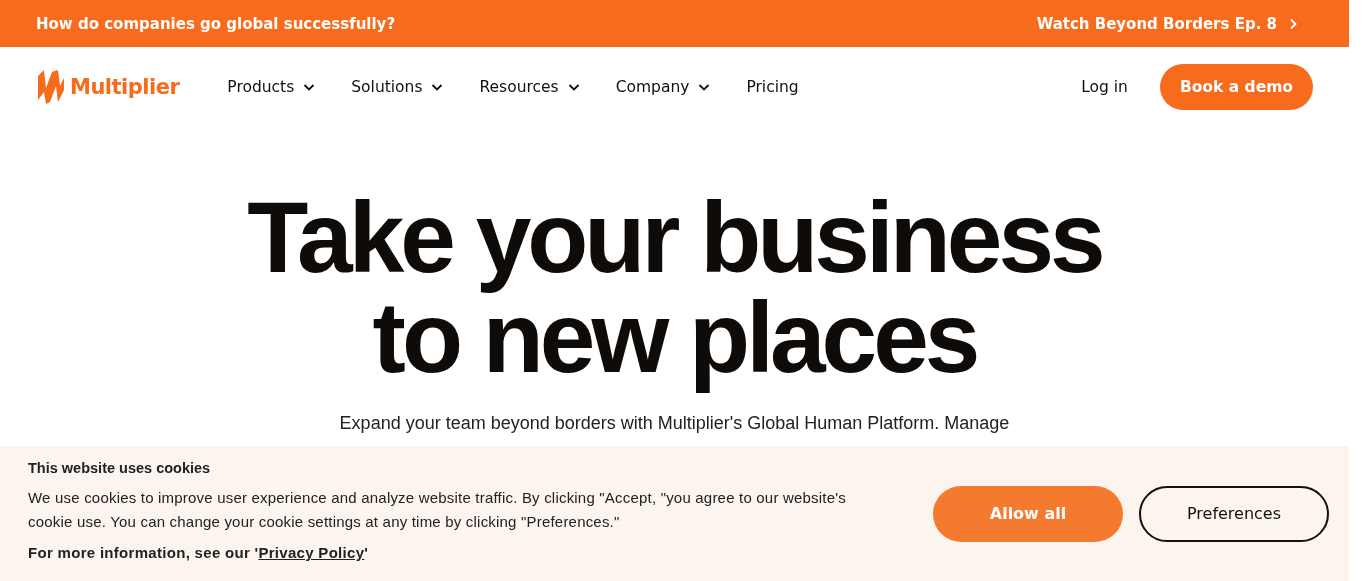 This screenshot has width=1366, height=581. I want to click on nav-link: Company, so click(663, 87).